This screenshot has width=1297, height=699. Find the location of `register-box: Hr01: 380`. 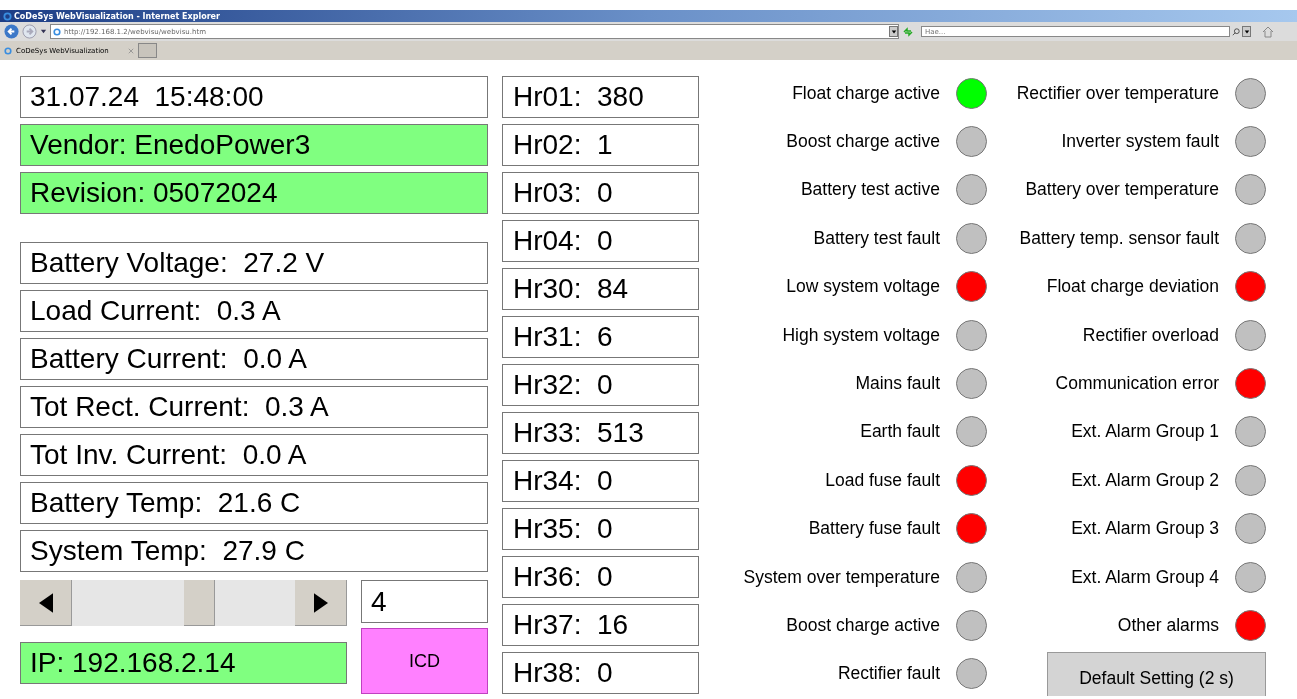

register-box: Hr01: 380 is located at coordinates (600, 97).